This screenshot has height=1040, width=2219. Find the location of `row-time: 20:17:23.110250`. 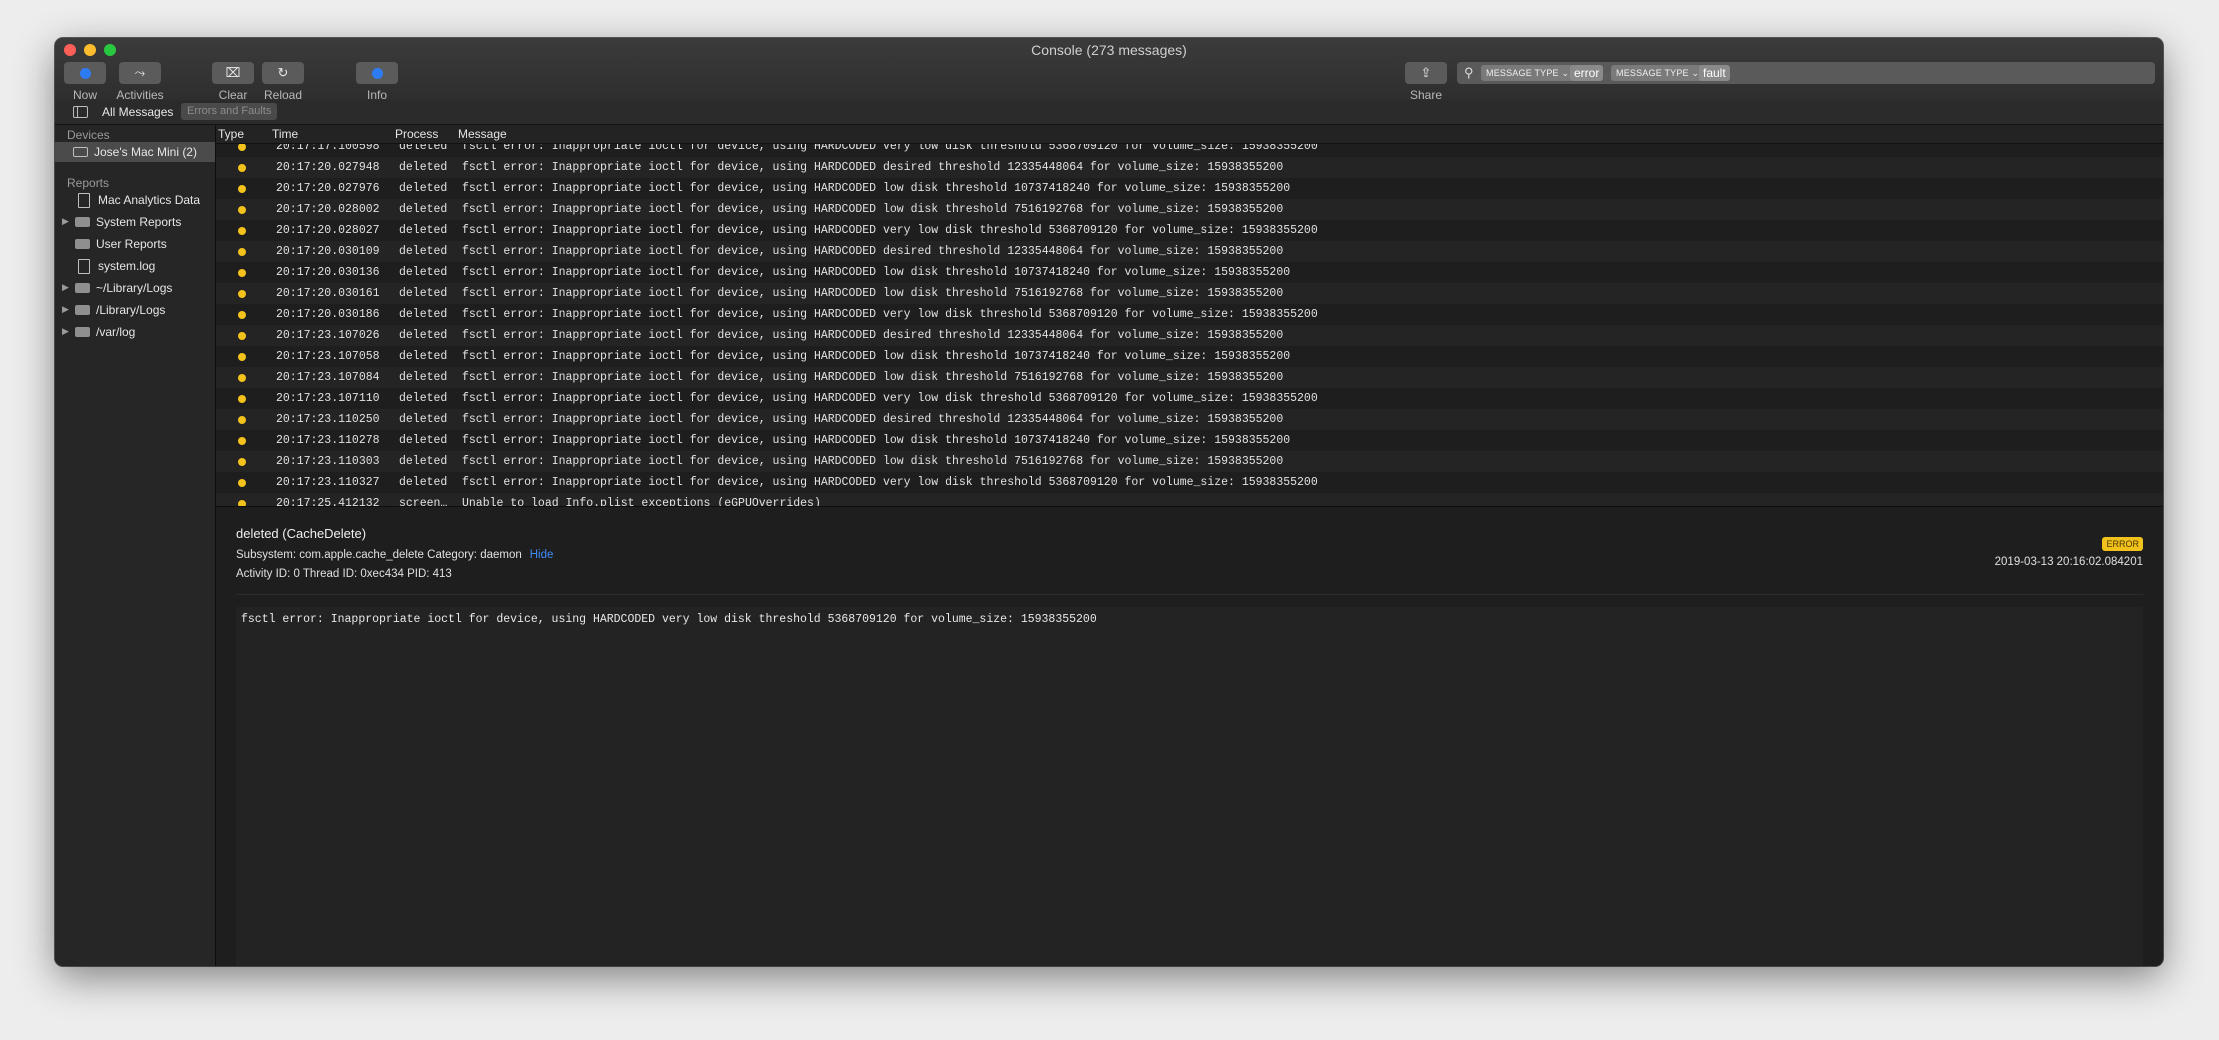

row-time: 20:17:23.110250 is located at coordinates (328, 419).